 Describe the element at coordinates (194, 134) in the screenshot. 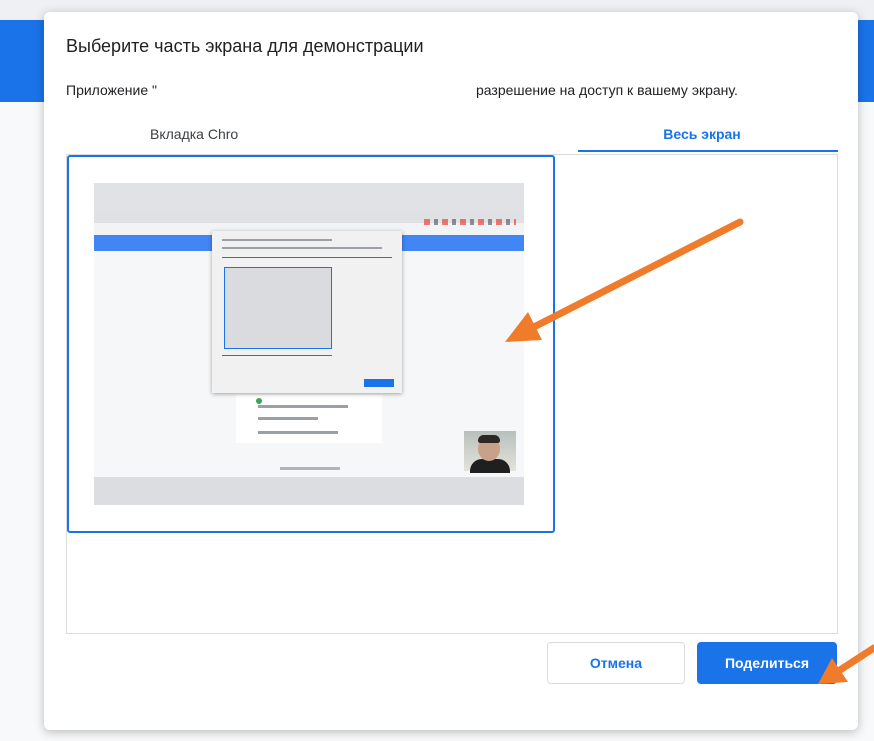

I see `tab-chrome-label: Вкладка Chro` at that location.